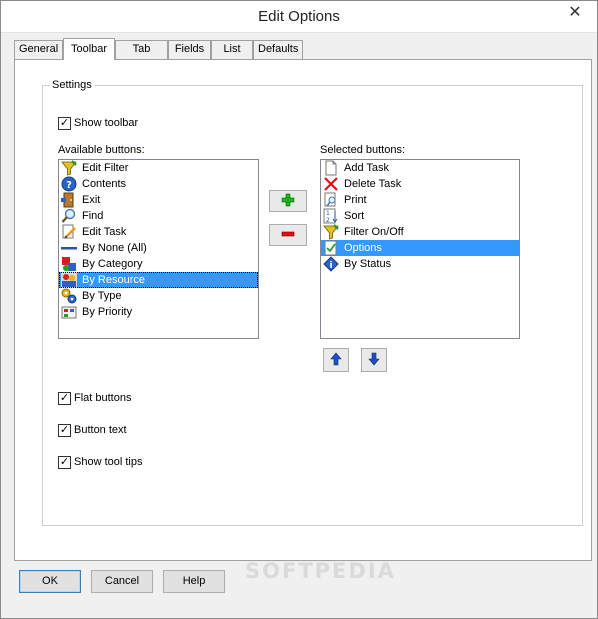  What do you see at coordinates (69, 200) in the screenshot?
I see `exit-door-icon` at bounding box center [69, 200].